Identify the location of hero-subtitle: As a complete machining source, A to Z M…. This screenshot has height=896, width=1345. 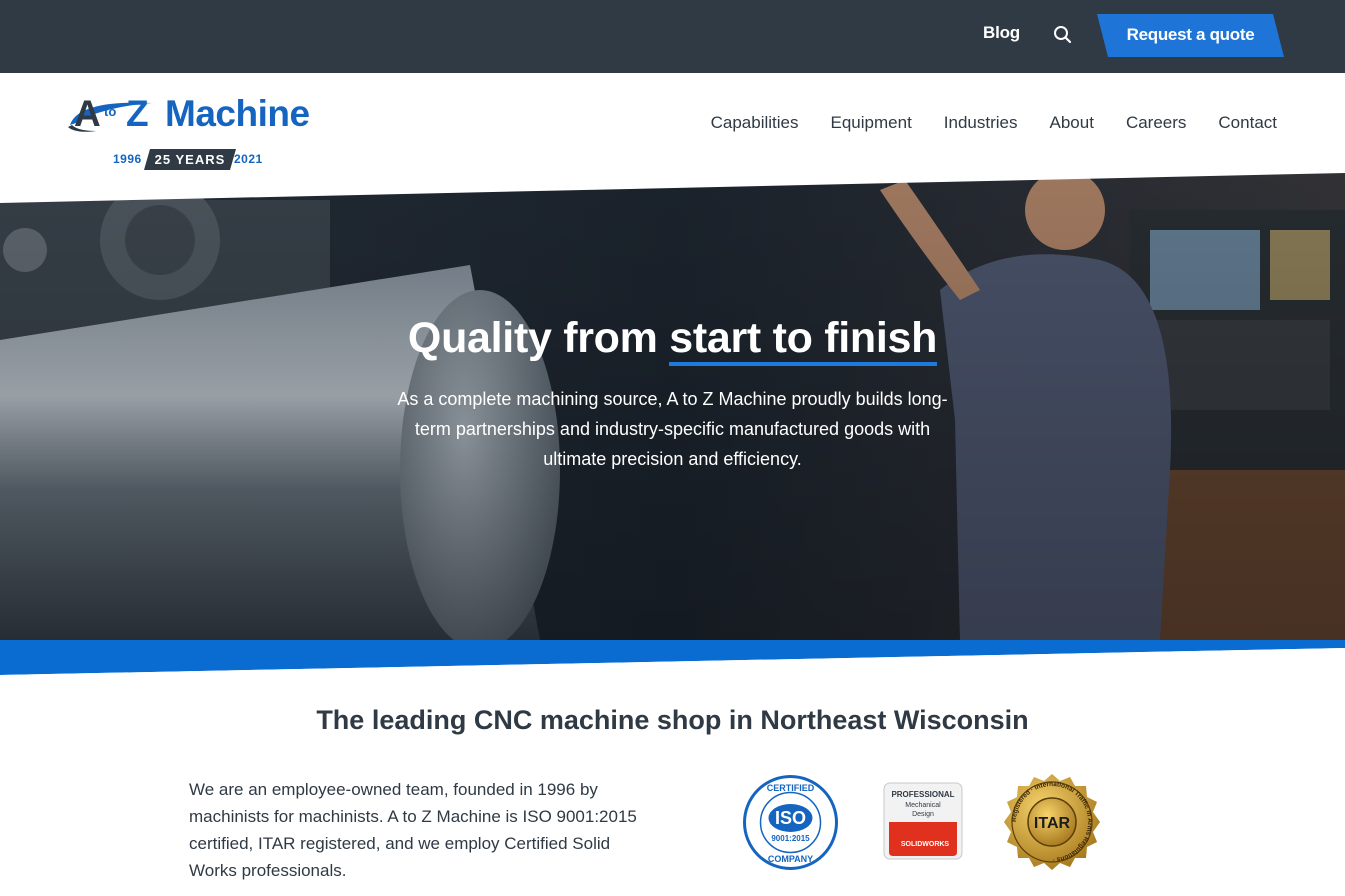
(672, 429).